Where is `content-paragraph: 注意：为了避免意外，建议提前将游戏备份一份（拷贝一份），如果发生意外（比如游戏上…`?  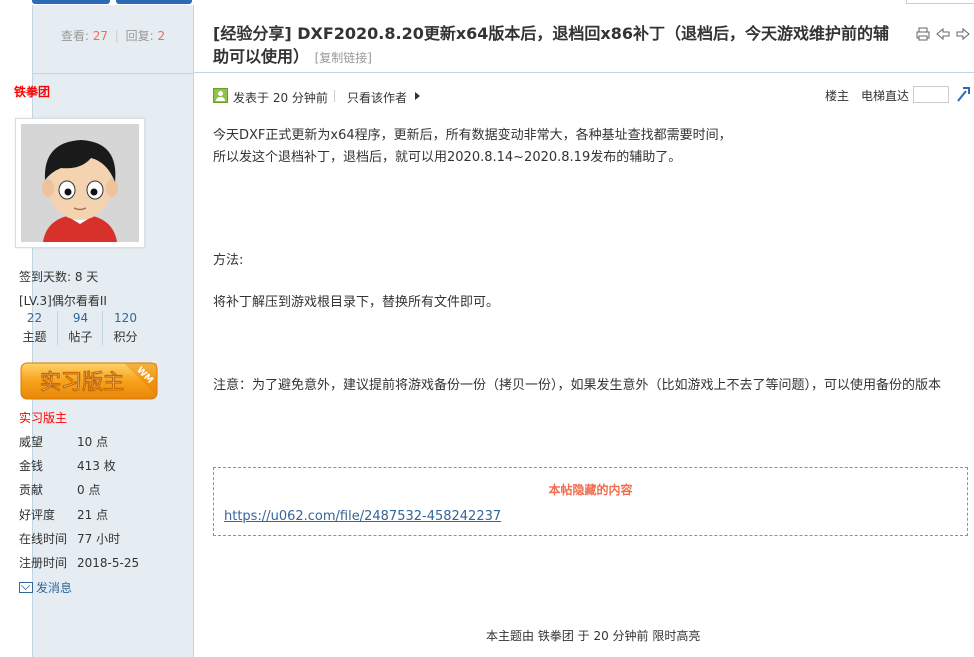
content-paragraph: 注意：为了避免意外，建议提前将游戏备份一份（拷贝一份），如果发生意外（比如游戏上… is located at coordinates (577, 385).